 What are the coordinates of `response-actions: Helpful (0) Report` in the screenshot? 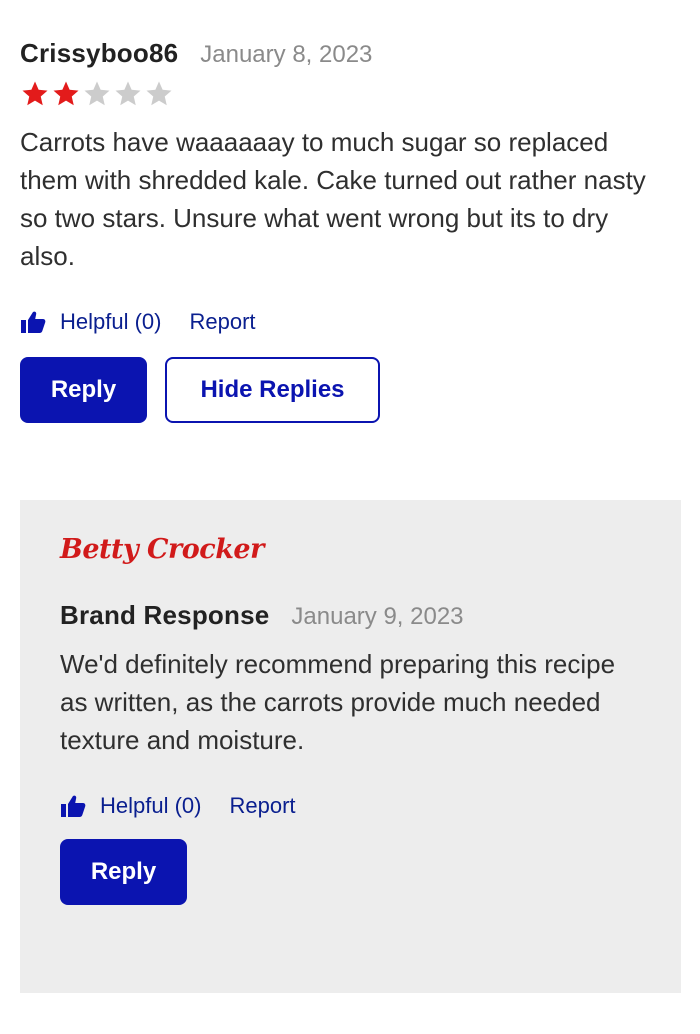 It's located at (360, 806).